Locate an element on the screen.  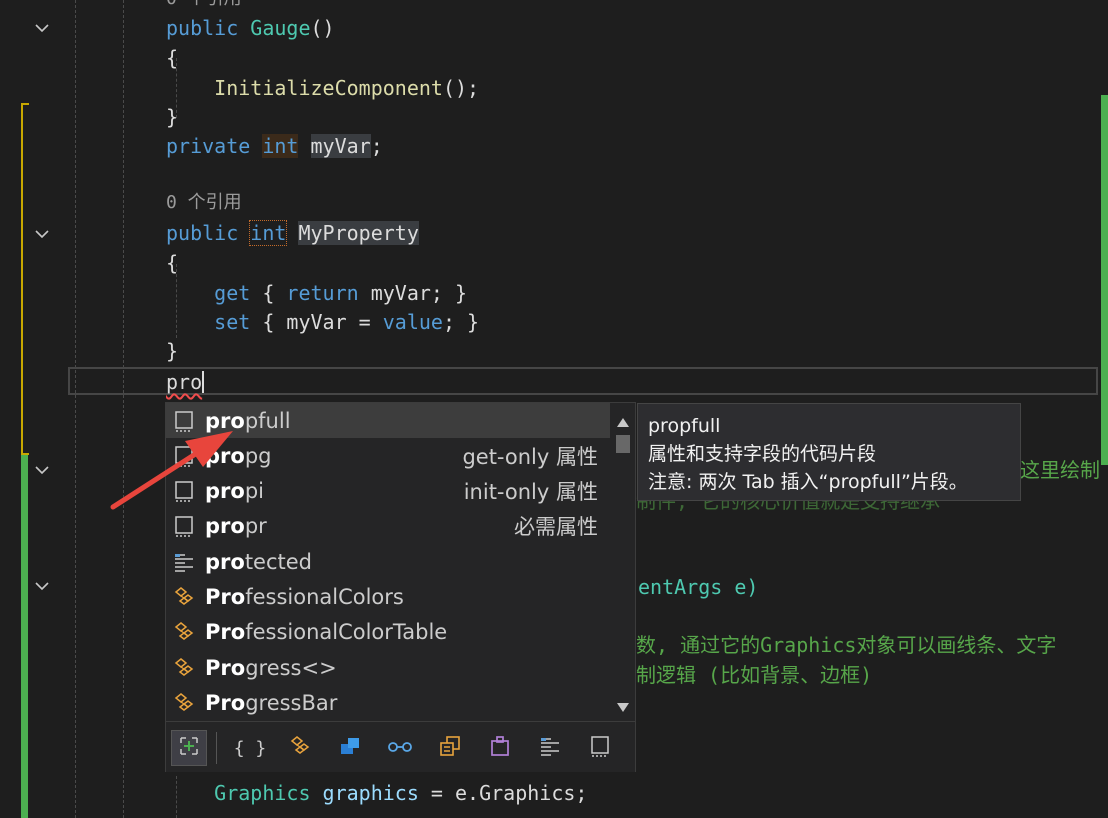
filter-class-button is located at coordinates (300, 748).